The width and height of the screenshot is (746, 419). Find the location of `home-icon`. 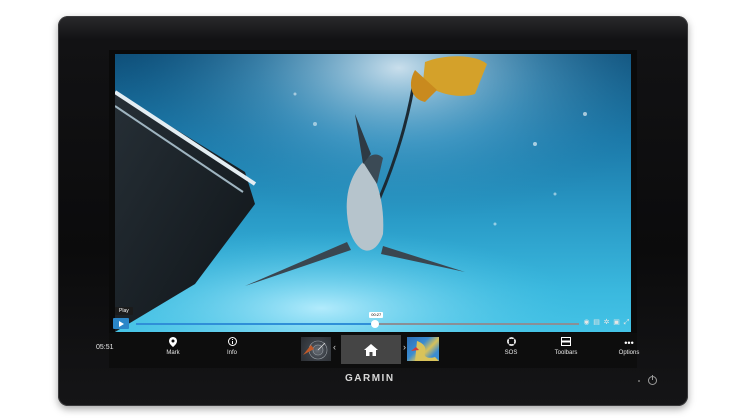

home-icon is located at coordinates (371, 349).